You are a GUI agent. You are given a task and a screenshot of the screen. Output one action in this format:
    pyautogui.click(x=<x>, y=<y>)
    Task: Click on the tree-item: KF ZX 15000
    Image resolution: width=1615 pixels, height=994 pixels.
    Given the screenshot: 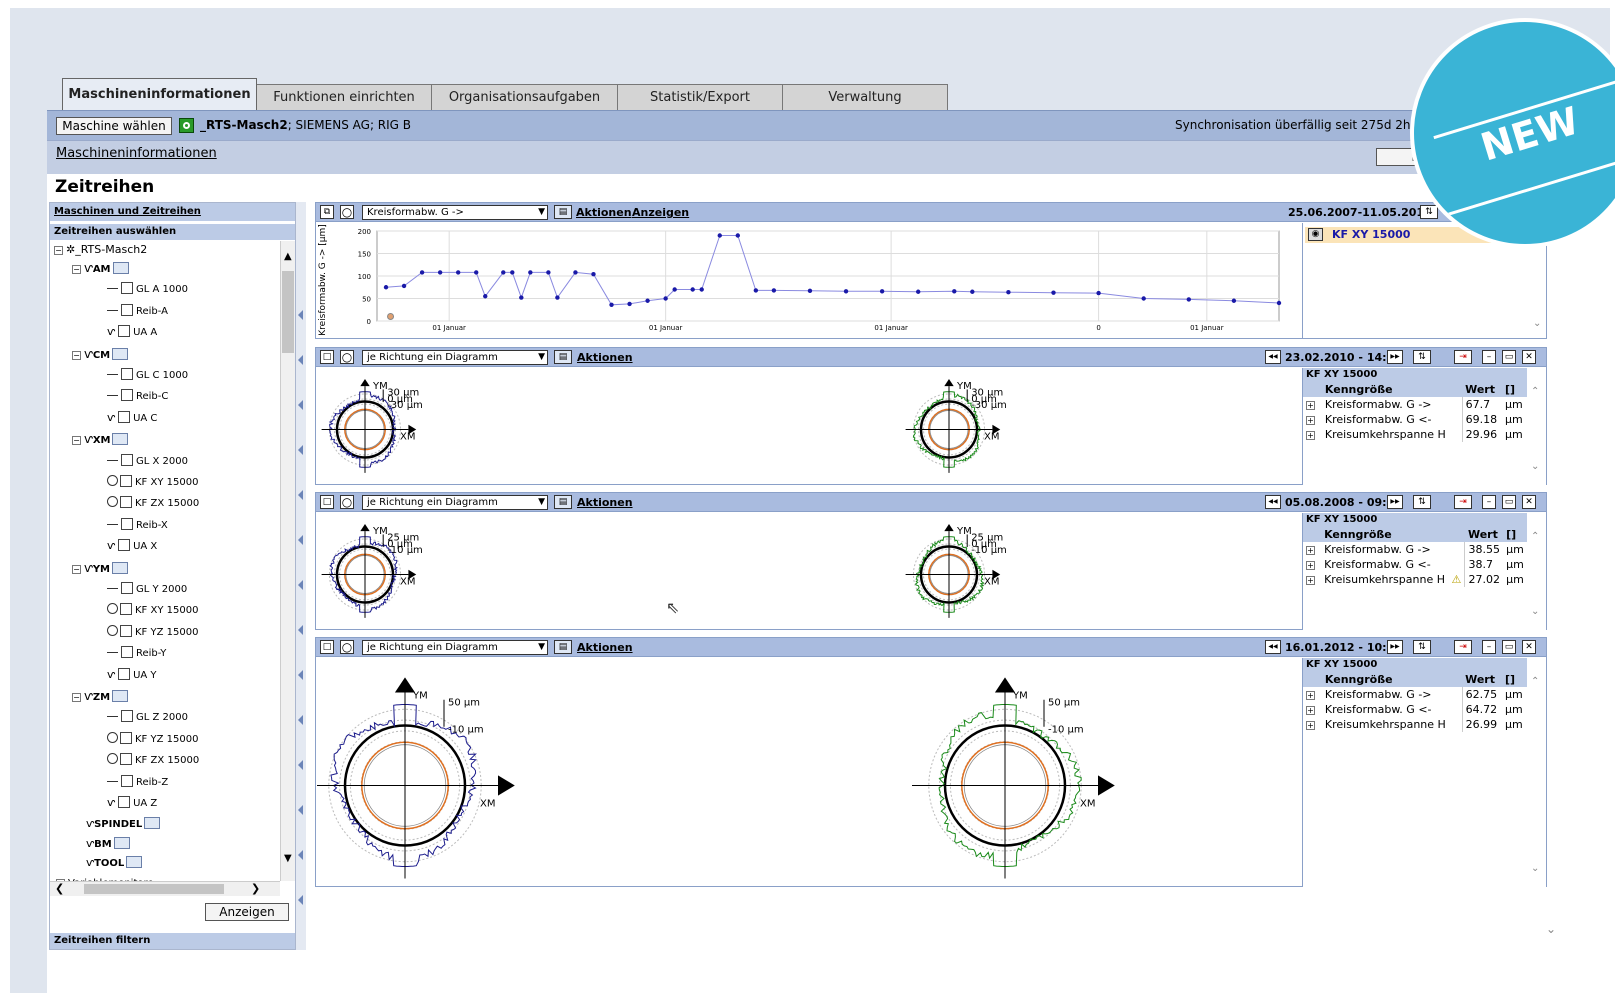 What is the action you would take?
    pyautogui.click(x=153, y=503)
    